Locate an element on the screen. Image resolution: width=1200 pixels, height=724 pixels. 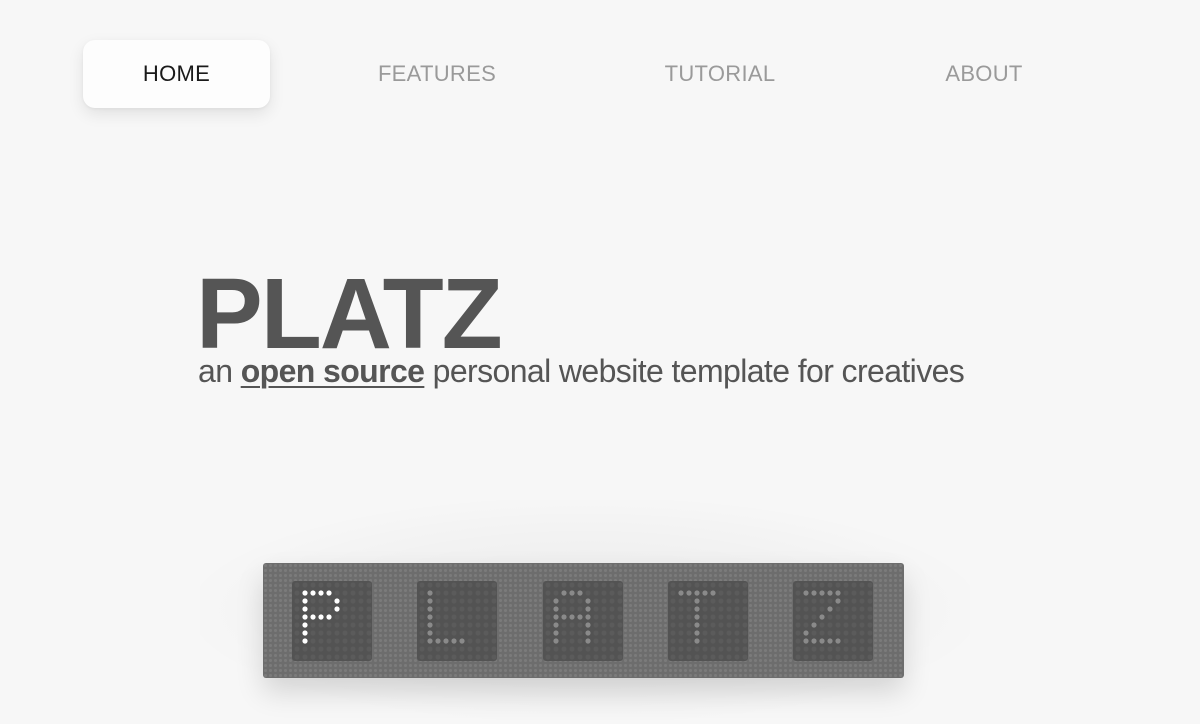
nav-home-link: HOME is located at coordinates (176, 74).